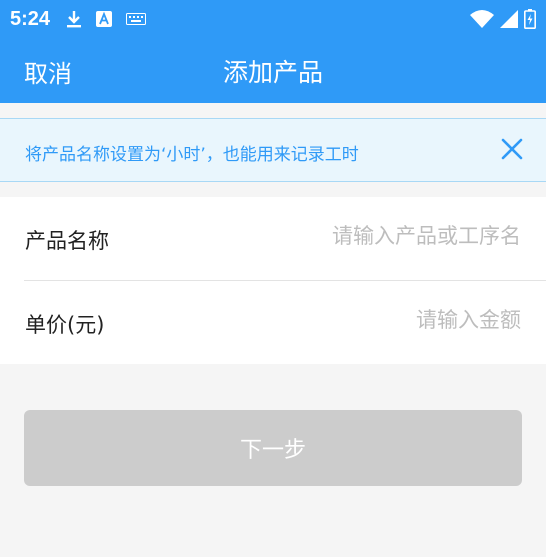 The width and height of the screenshot is (546, 557). What do you see at coordinates (192, 155) in the screenshot?
I see `banner-text: 将产品名称设置为‘小时’，也能用来记录工时` at bounding box center [192, 155].